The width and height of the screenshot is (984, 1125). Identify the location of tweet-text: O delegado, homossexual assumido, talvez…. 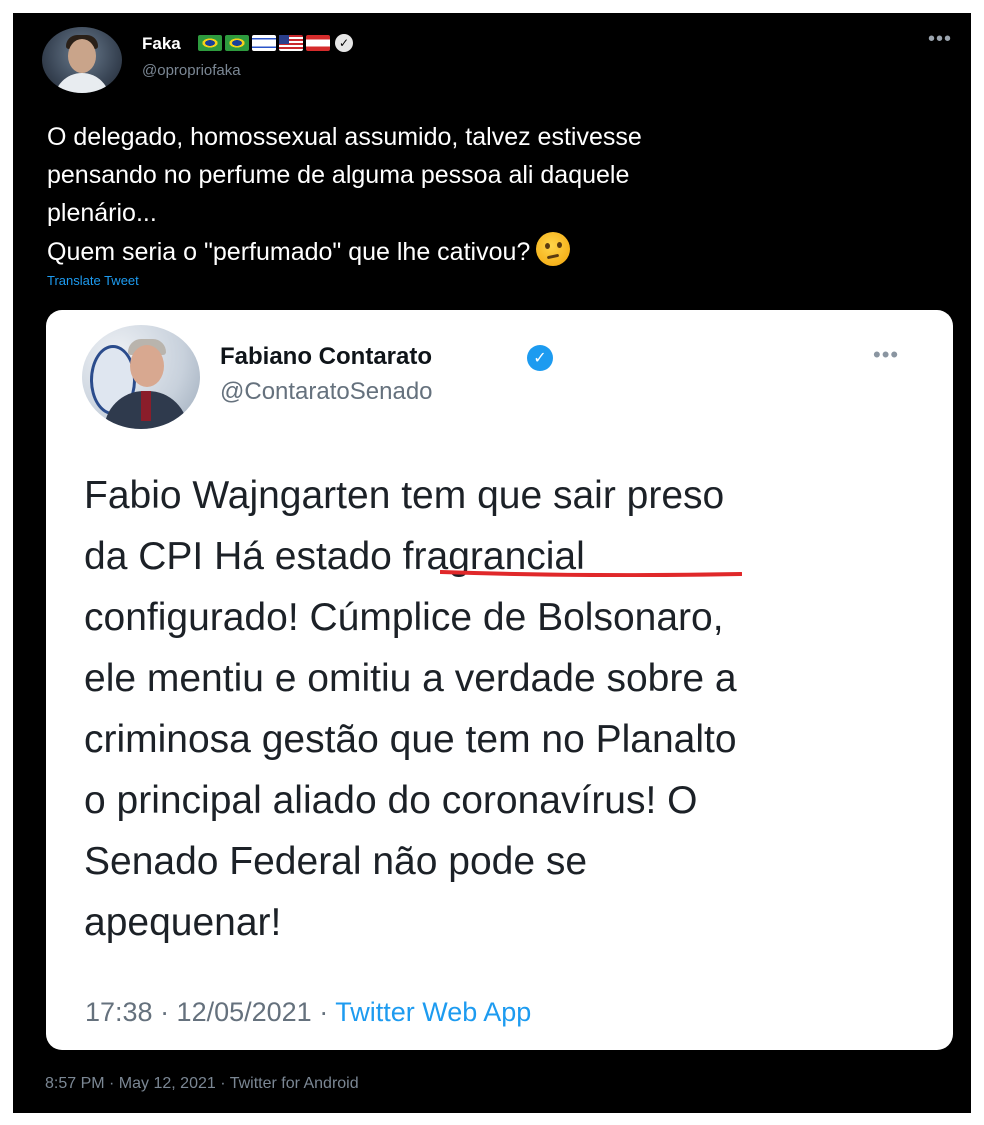
(497, 194).